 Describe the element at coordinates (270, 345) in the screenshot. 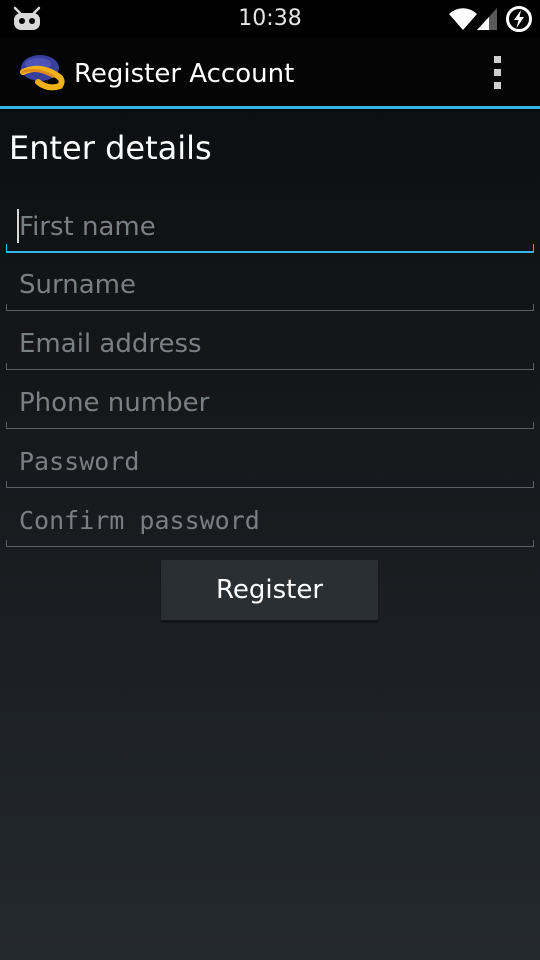

I see `email-field: Email address` at that location.